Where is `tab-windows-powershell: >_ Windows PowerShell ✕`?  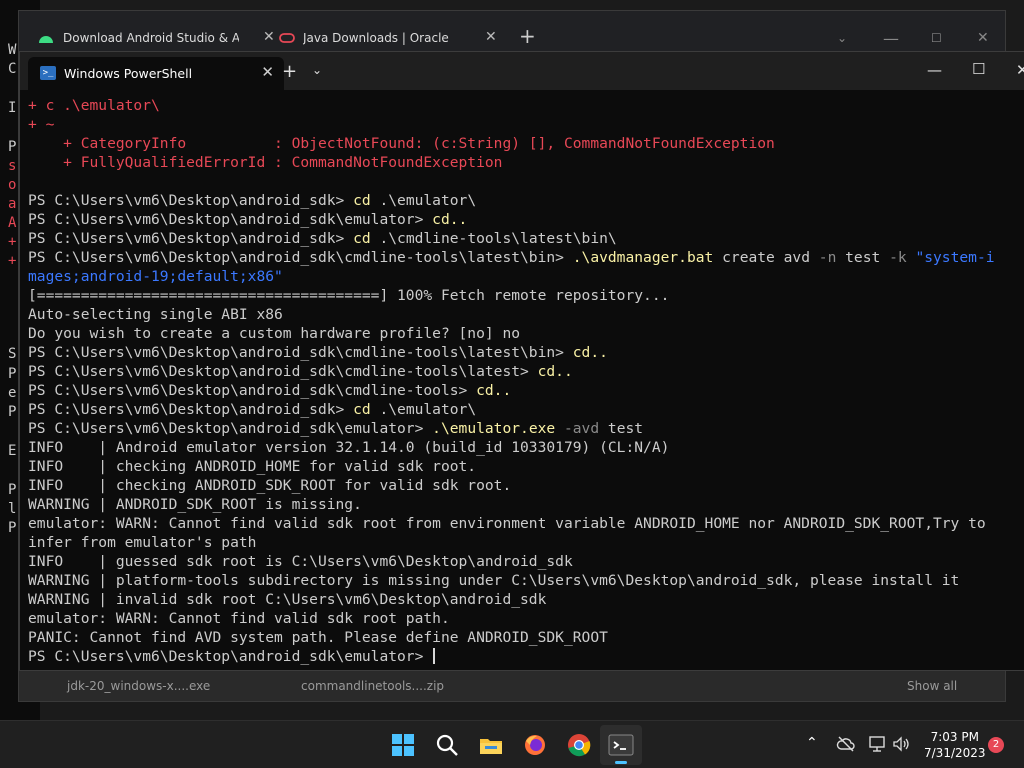 tab-windows-powershell: >_ Windows PowerShell ✕ is located at coordinates (156, 73).